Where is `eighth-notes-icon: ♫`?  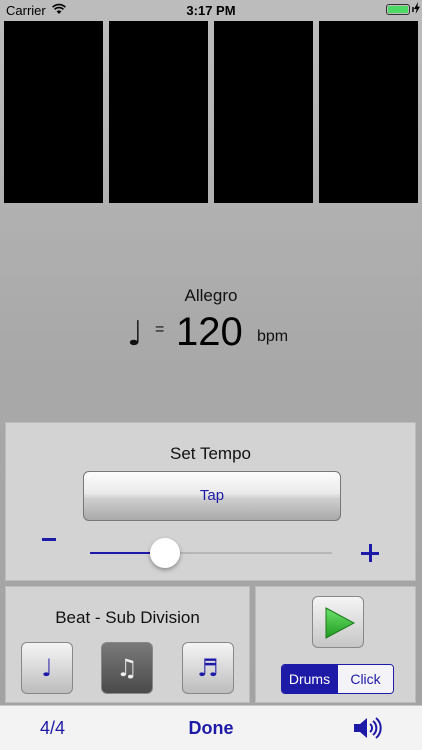
eighth-notes-icon: ♫ is located at coordinates (127, 668).